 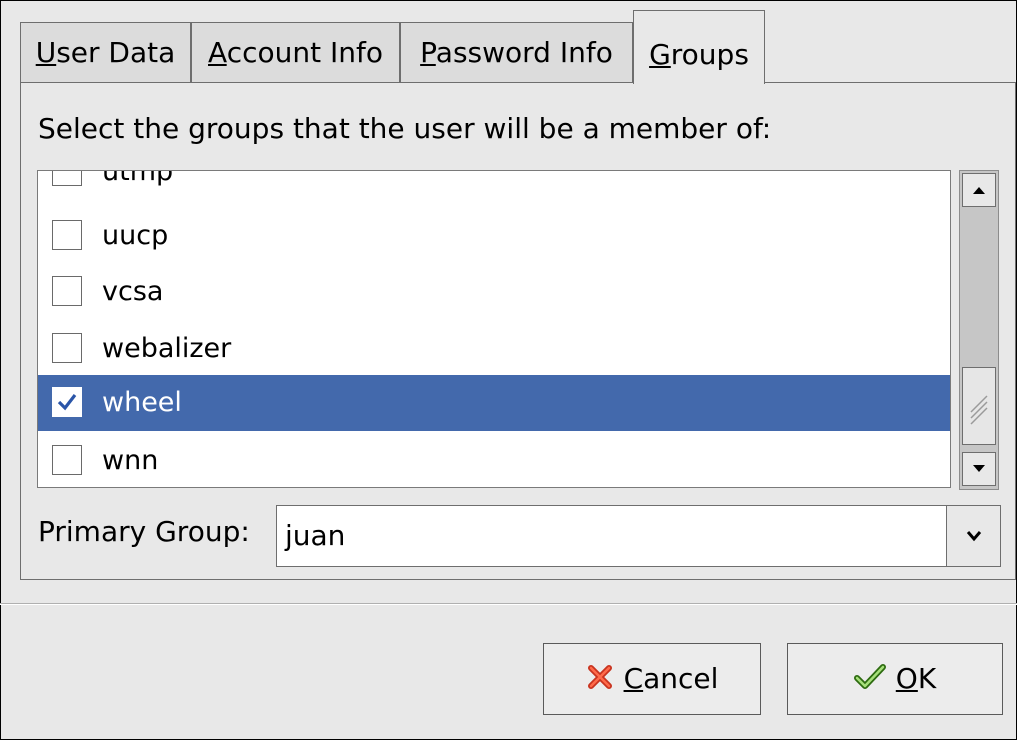 I want to click on list-scrollbar, so click(x=979, y=330).